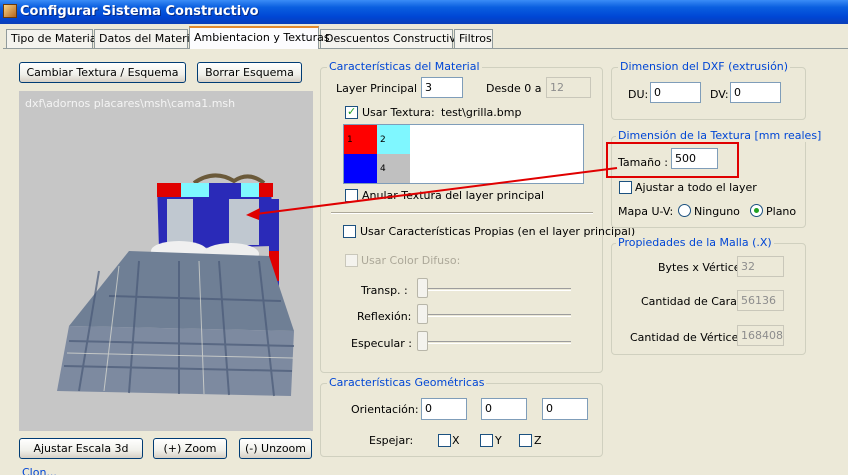 The width and height of the screenshot is (848, 475). Describe the element at coordinates (411, 260) in the screenshot. I see `usar-color-label: Usar Color Difuso:` at that location.